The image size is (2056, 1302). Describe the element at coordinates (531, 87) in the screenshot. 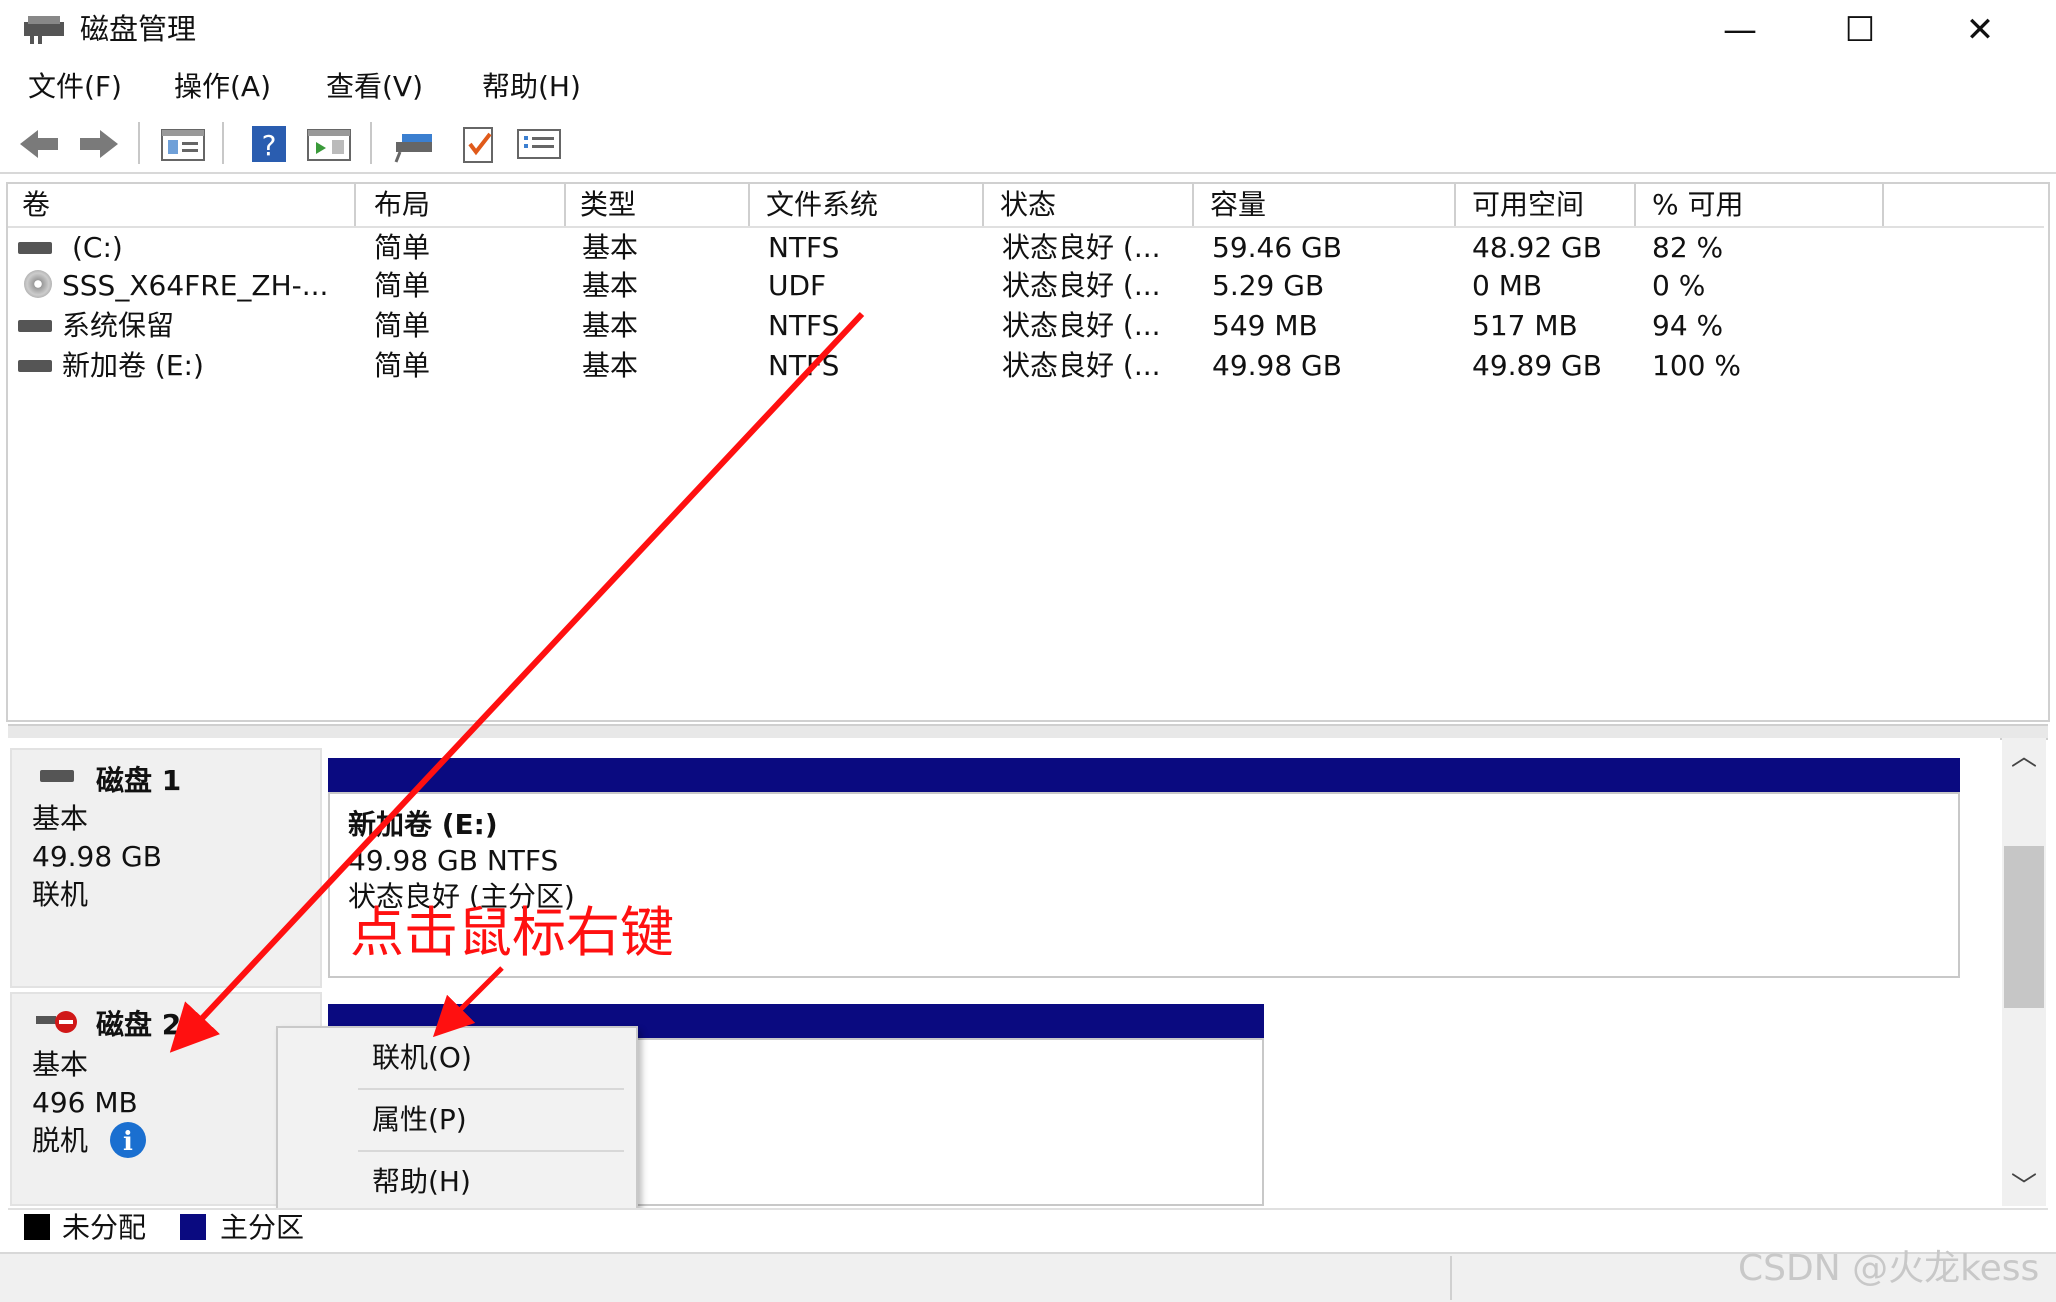

I see `menu-help: 帮助(H)` at that location.